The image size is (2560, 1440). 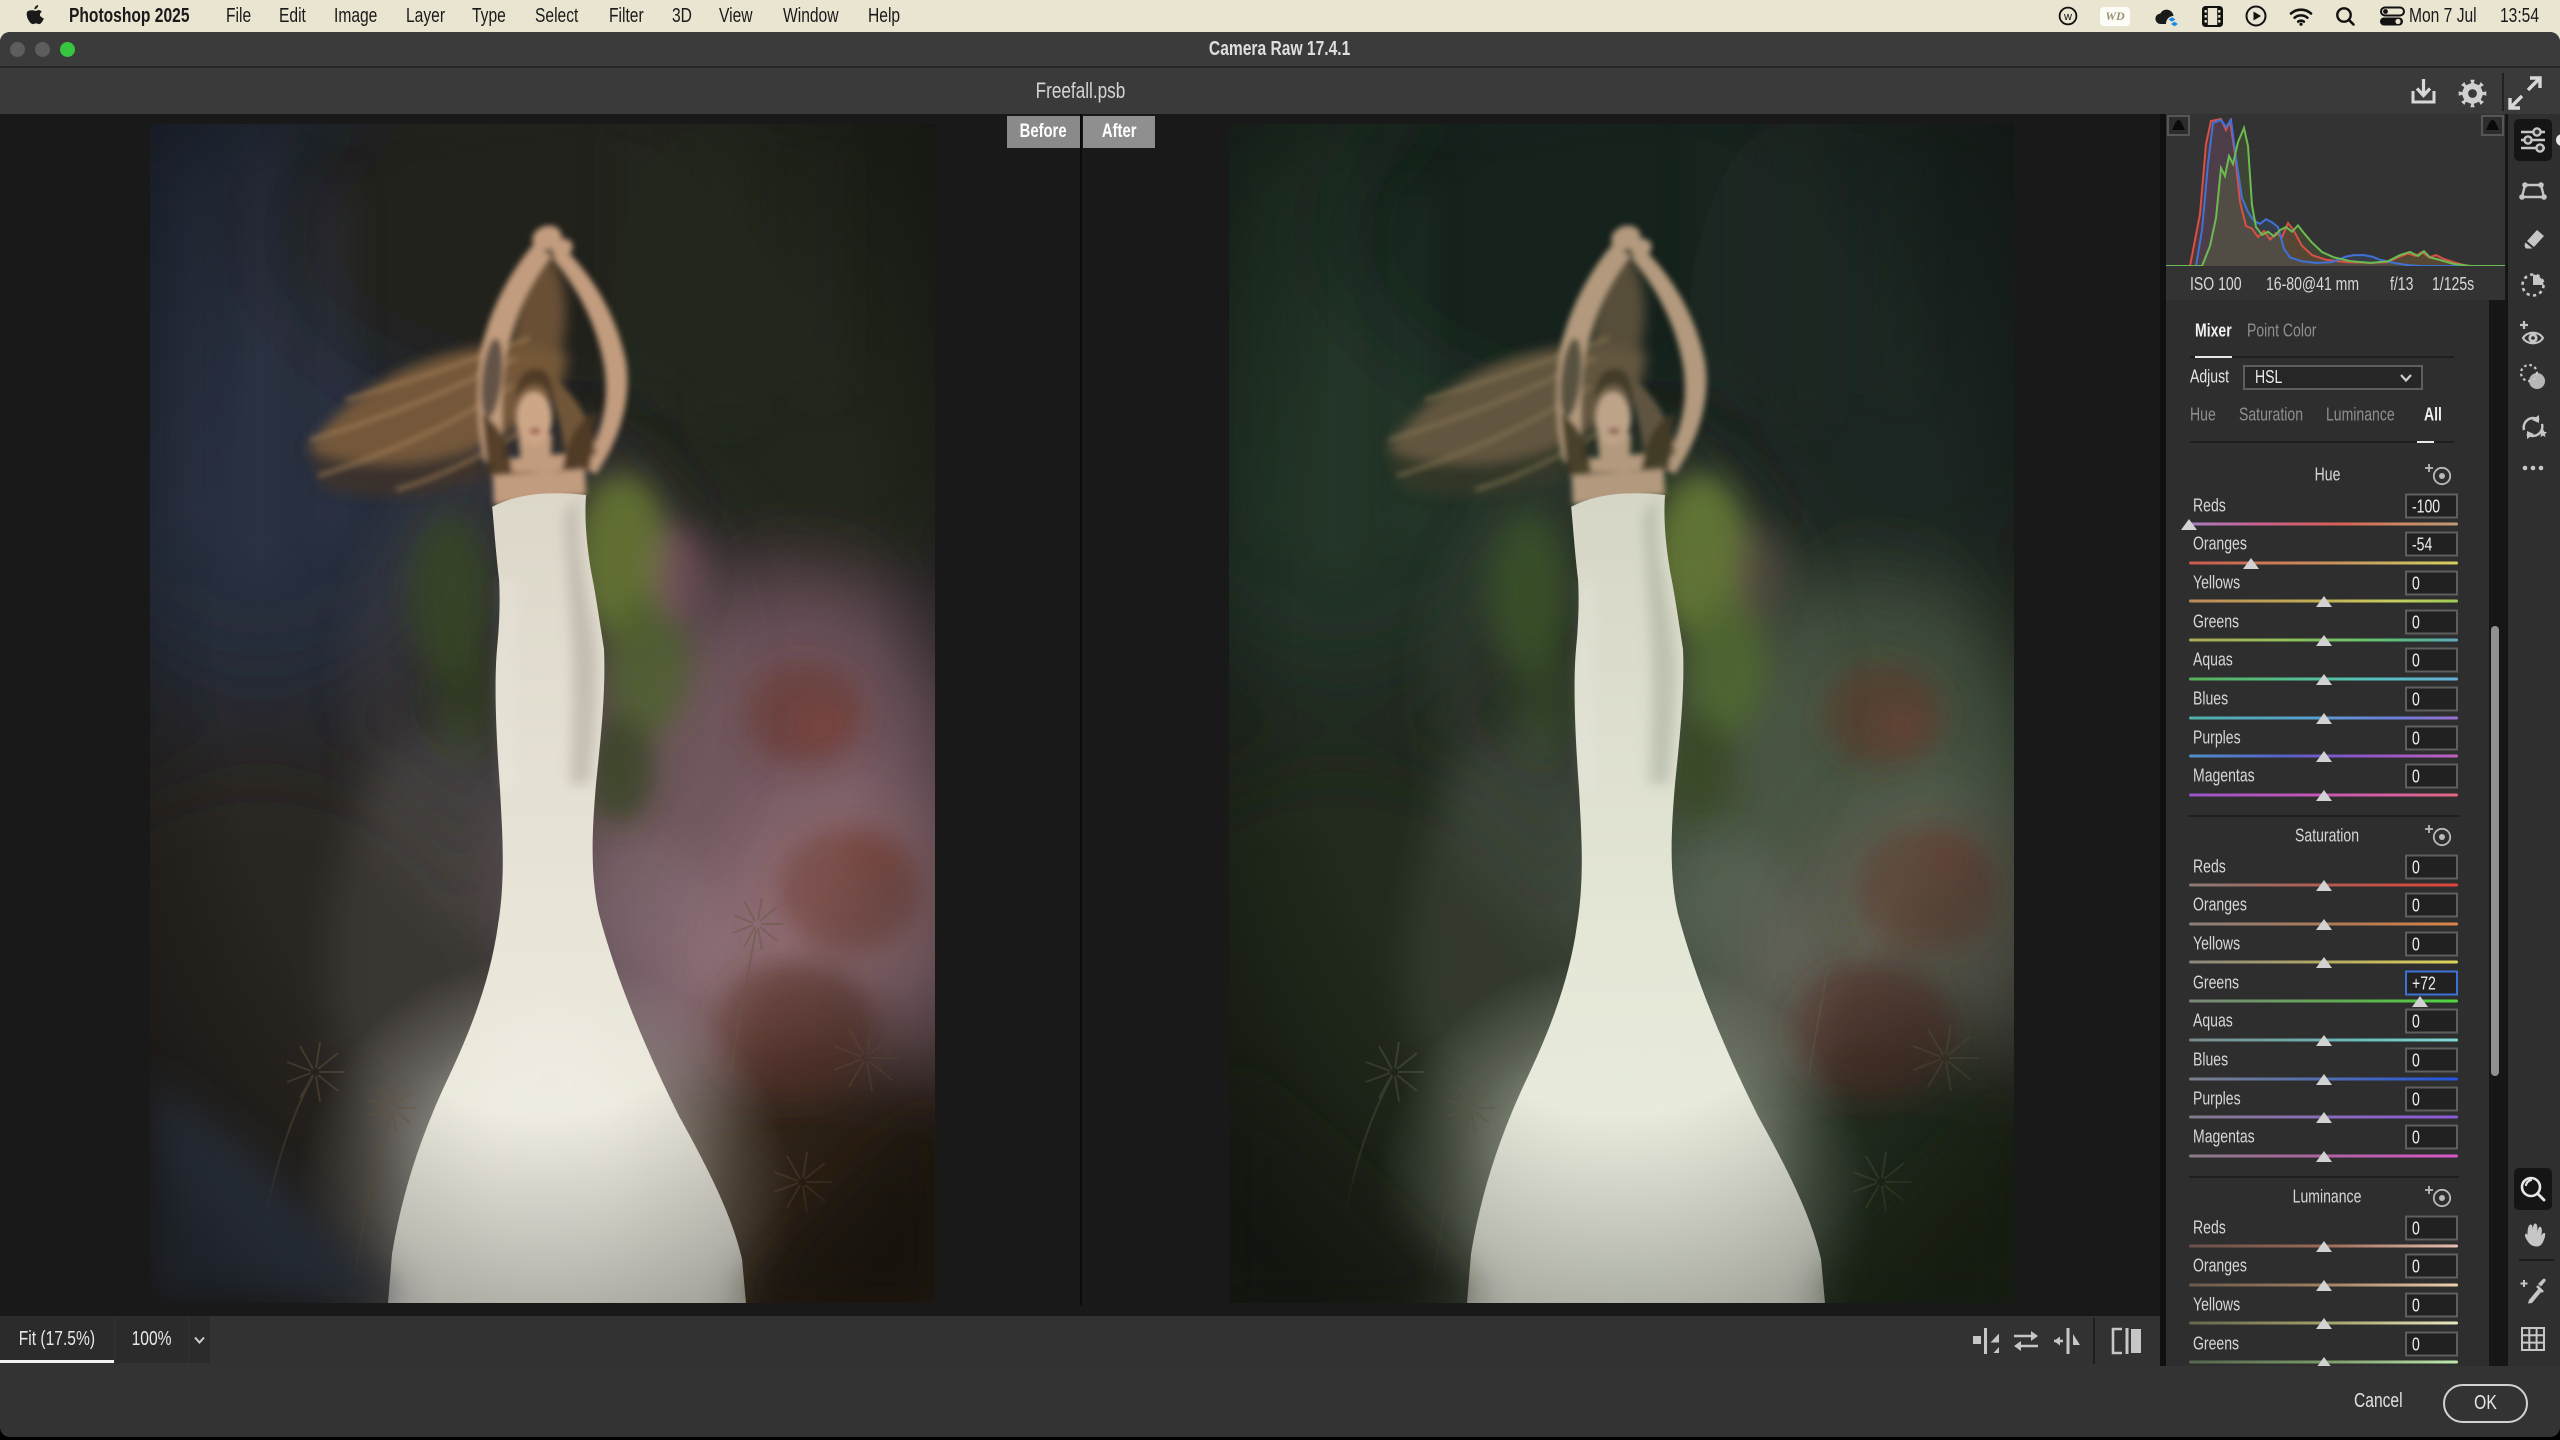 What do you see at coordinates (2067, 17) in the screenshot?
I see `svg-text: w` at bounding box center [2067, 17].